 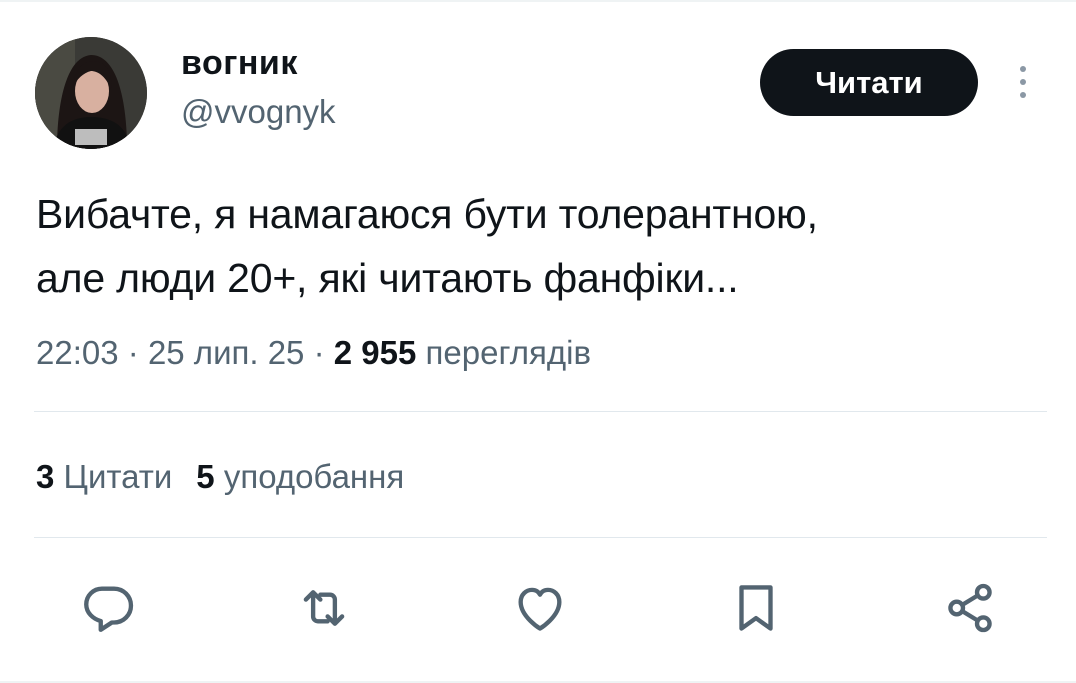 What do you see at coordinates (314, 476) in the screenshot?
I see `likes-label: уподобання` at bounding box center [314, 476].